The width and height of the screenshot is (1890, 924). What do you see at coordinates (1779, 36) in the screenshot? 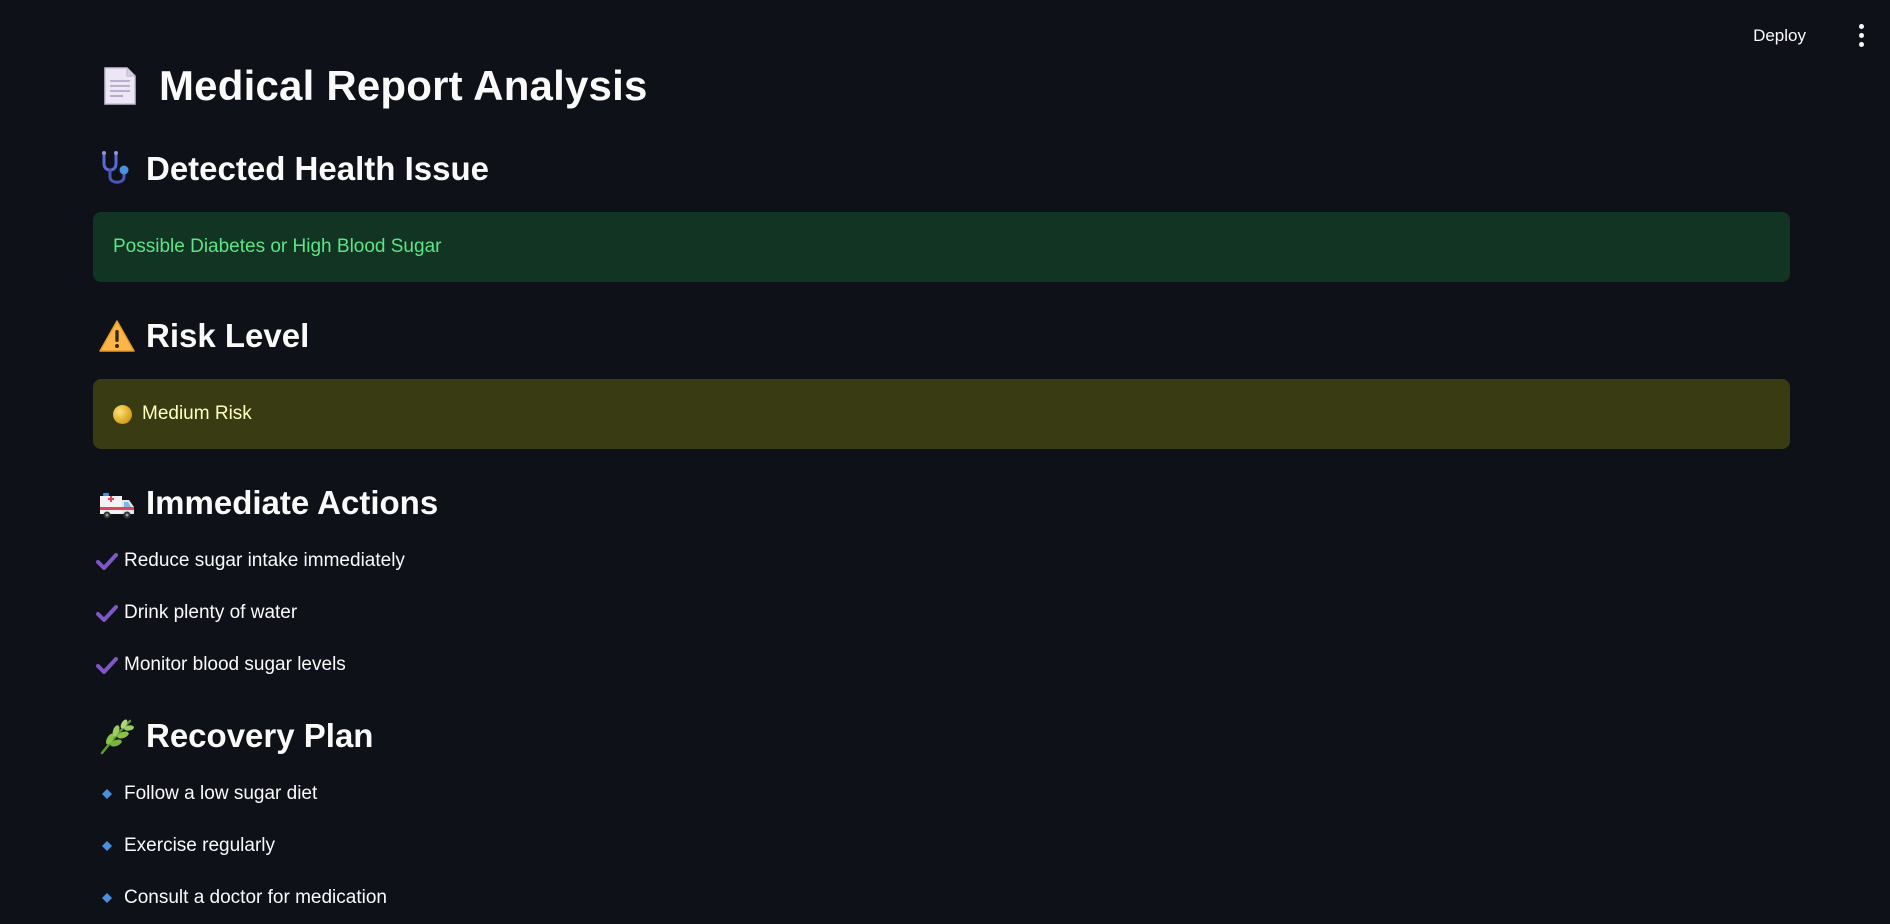
I see `deploy-button: Deploy` at bounding box center [1779, 36].